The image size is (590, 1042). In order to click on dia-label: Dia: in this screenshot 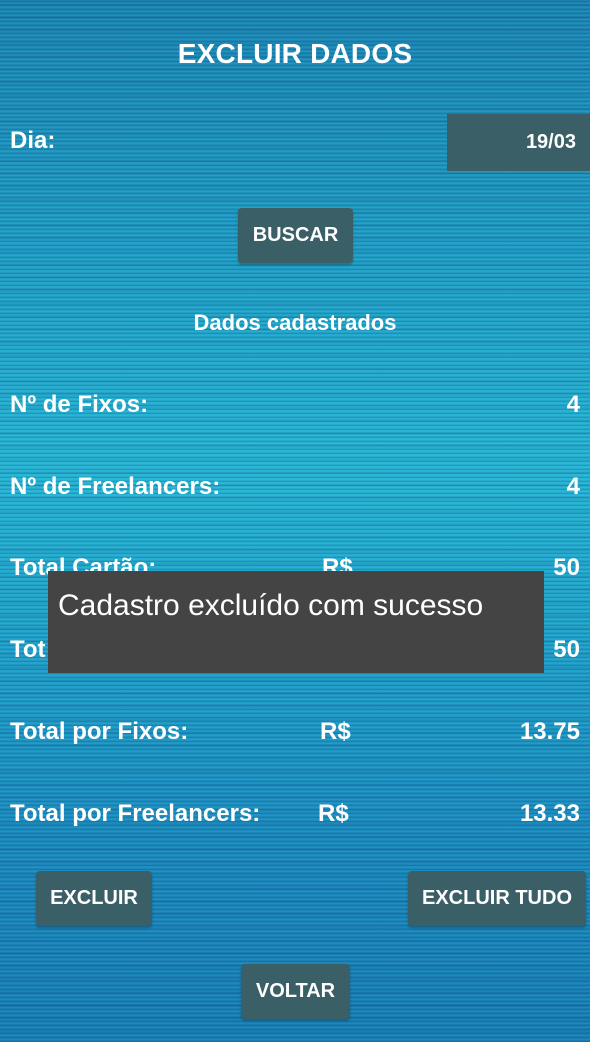, I will do `click(33, 140)`.